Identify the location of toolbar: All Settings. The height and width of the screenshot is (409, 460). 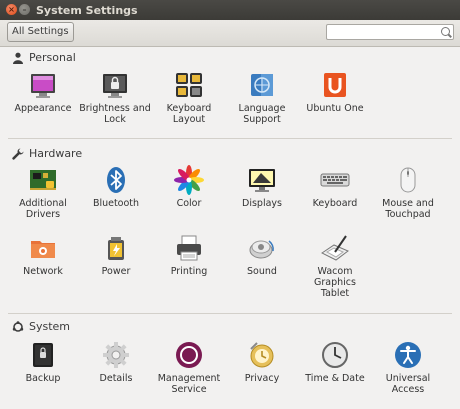
(230, 33).